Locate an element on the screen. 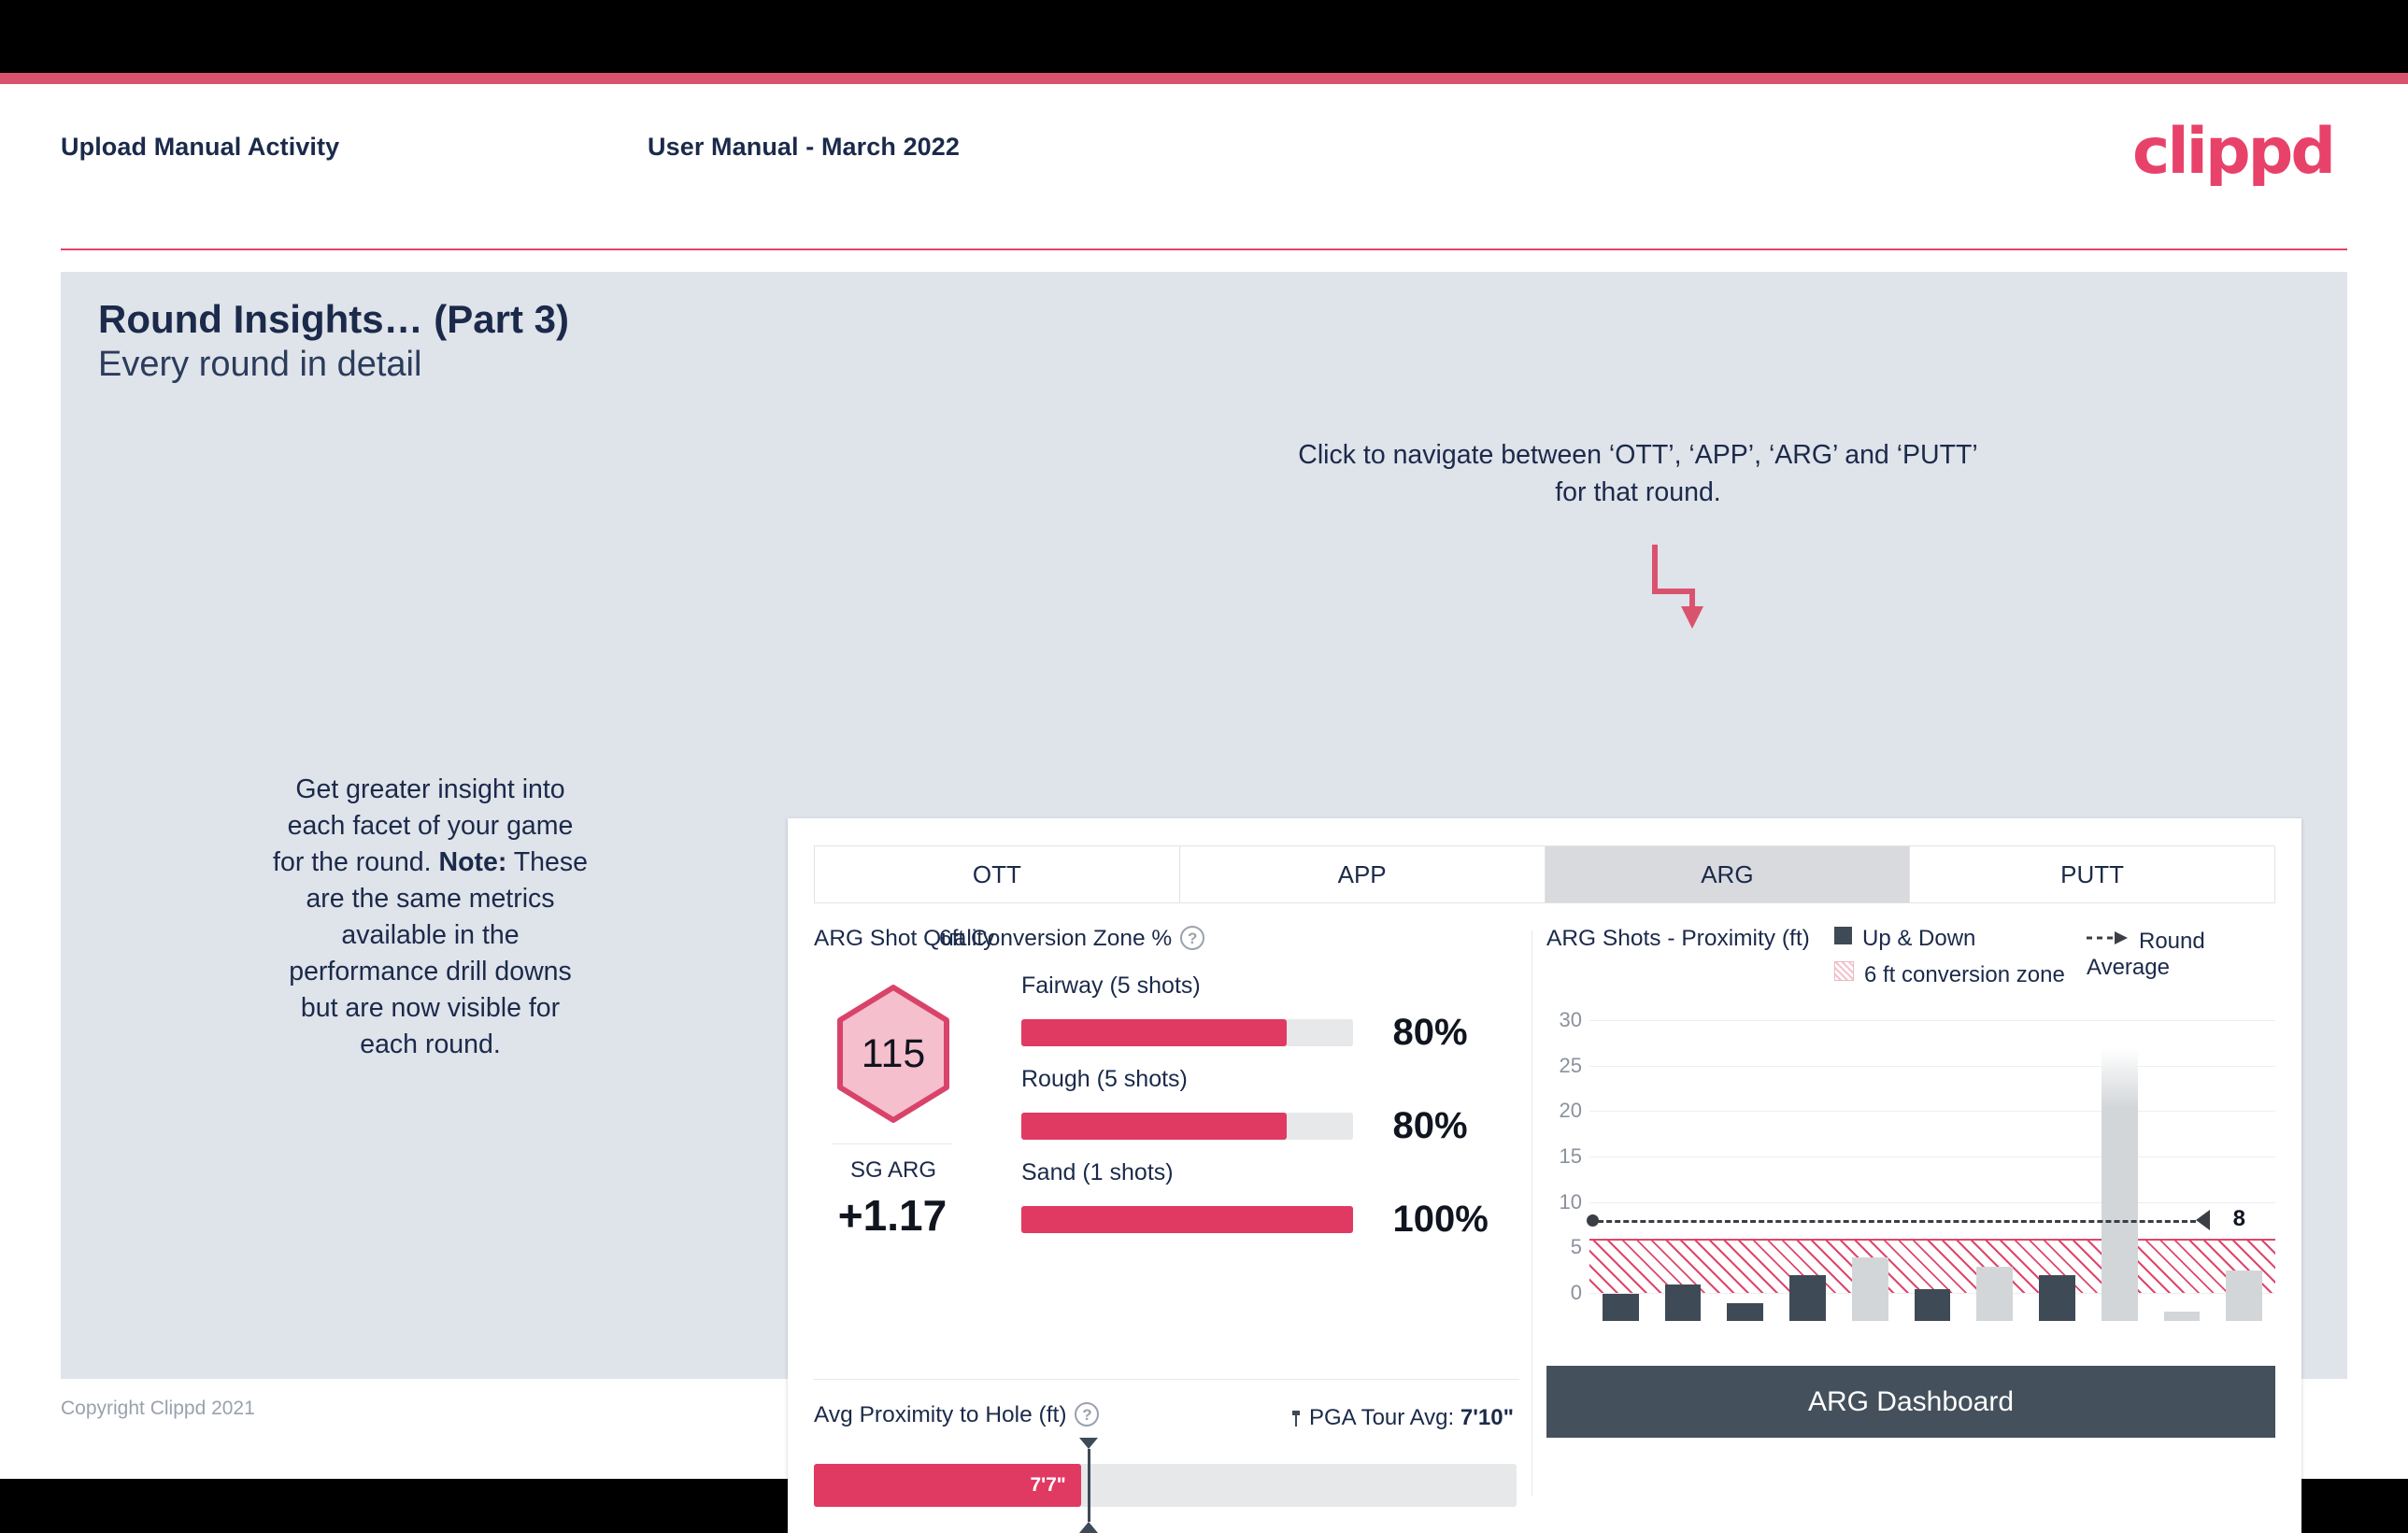  y-axis-tick: 20 is located at coordinates (1570, 1111).